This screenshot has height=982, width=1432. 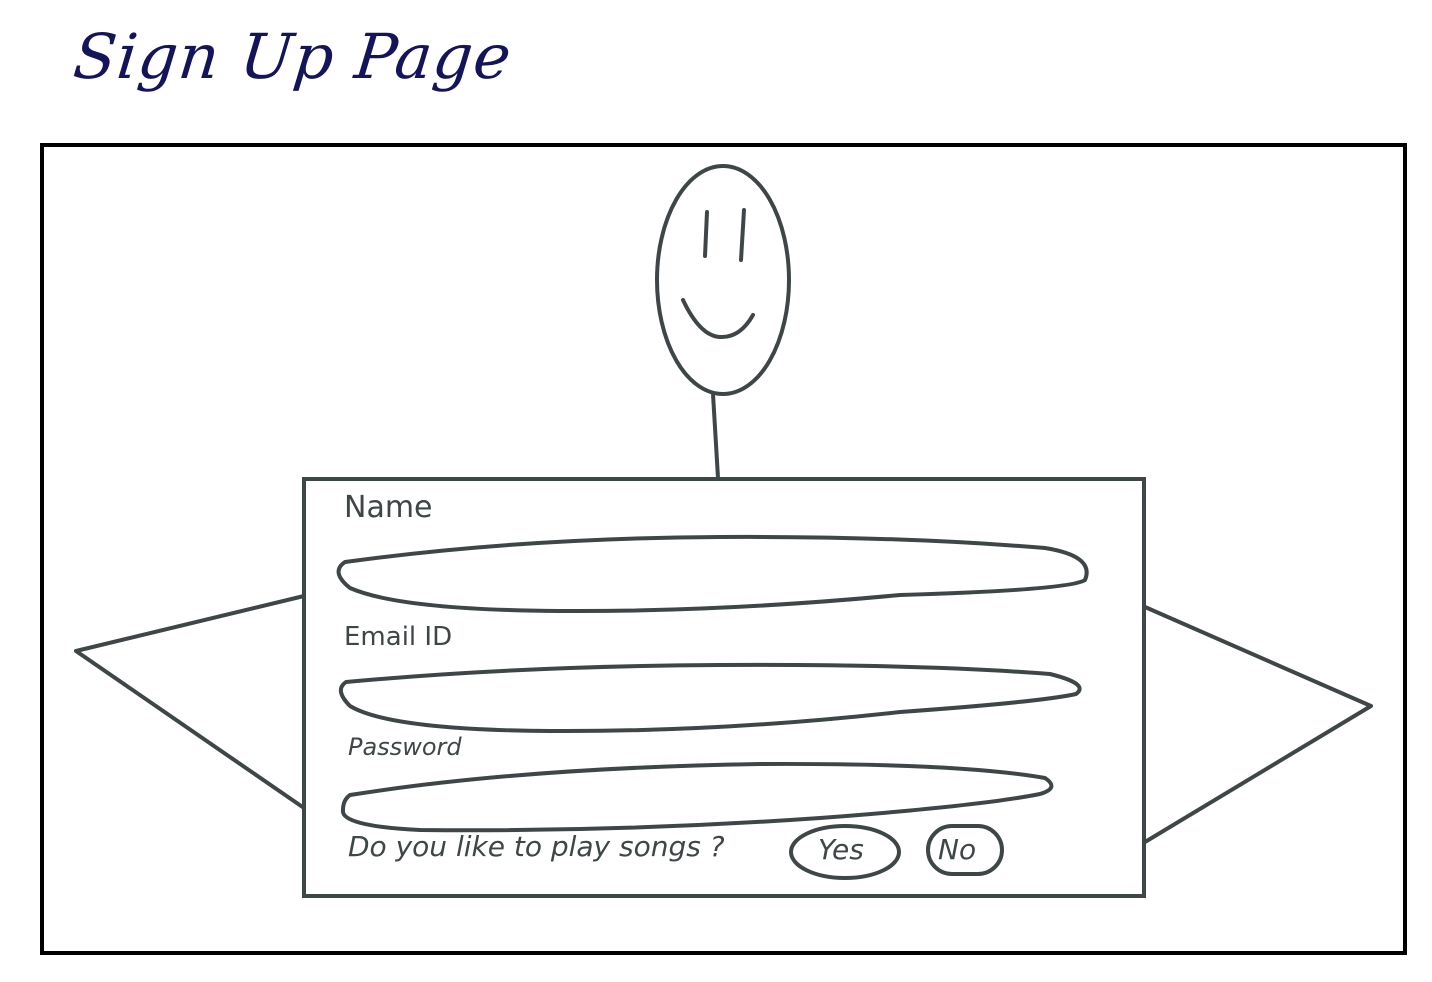 I want to click on right-eye, so click(x=742, y=235).